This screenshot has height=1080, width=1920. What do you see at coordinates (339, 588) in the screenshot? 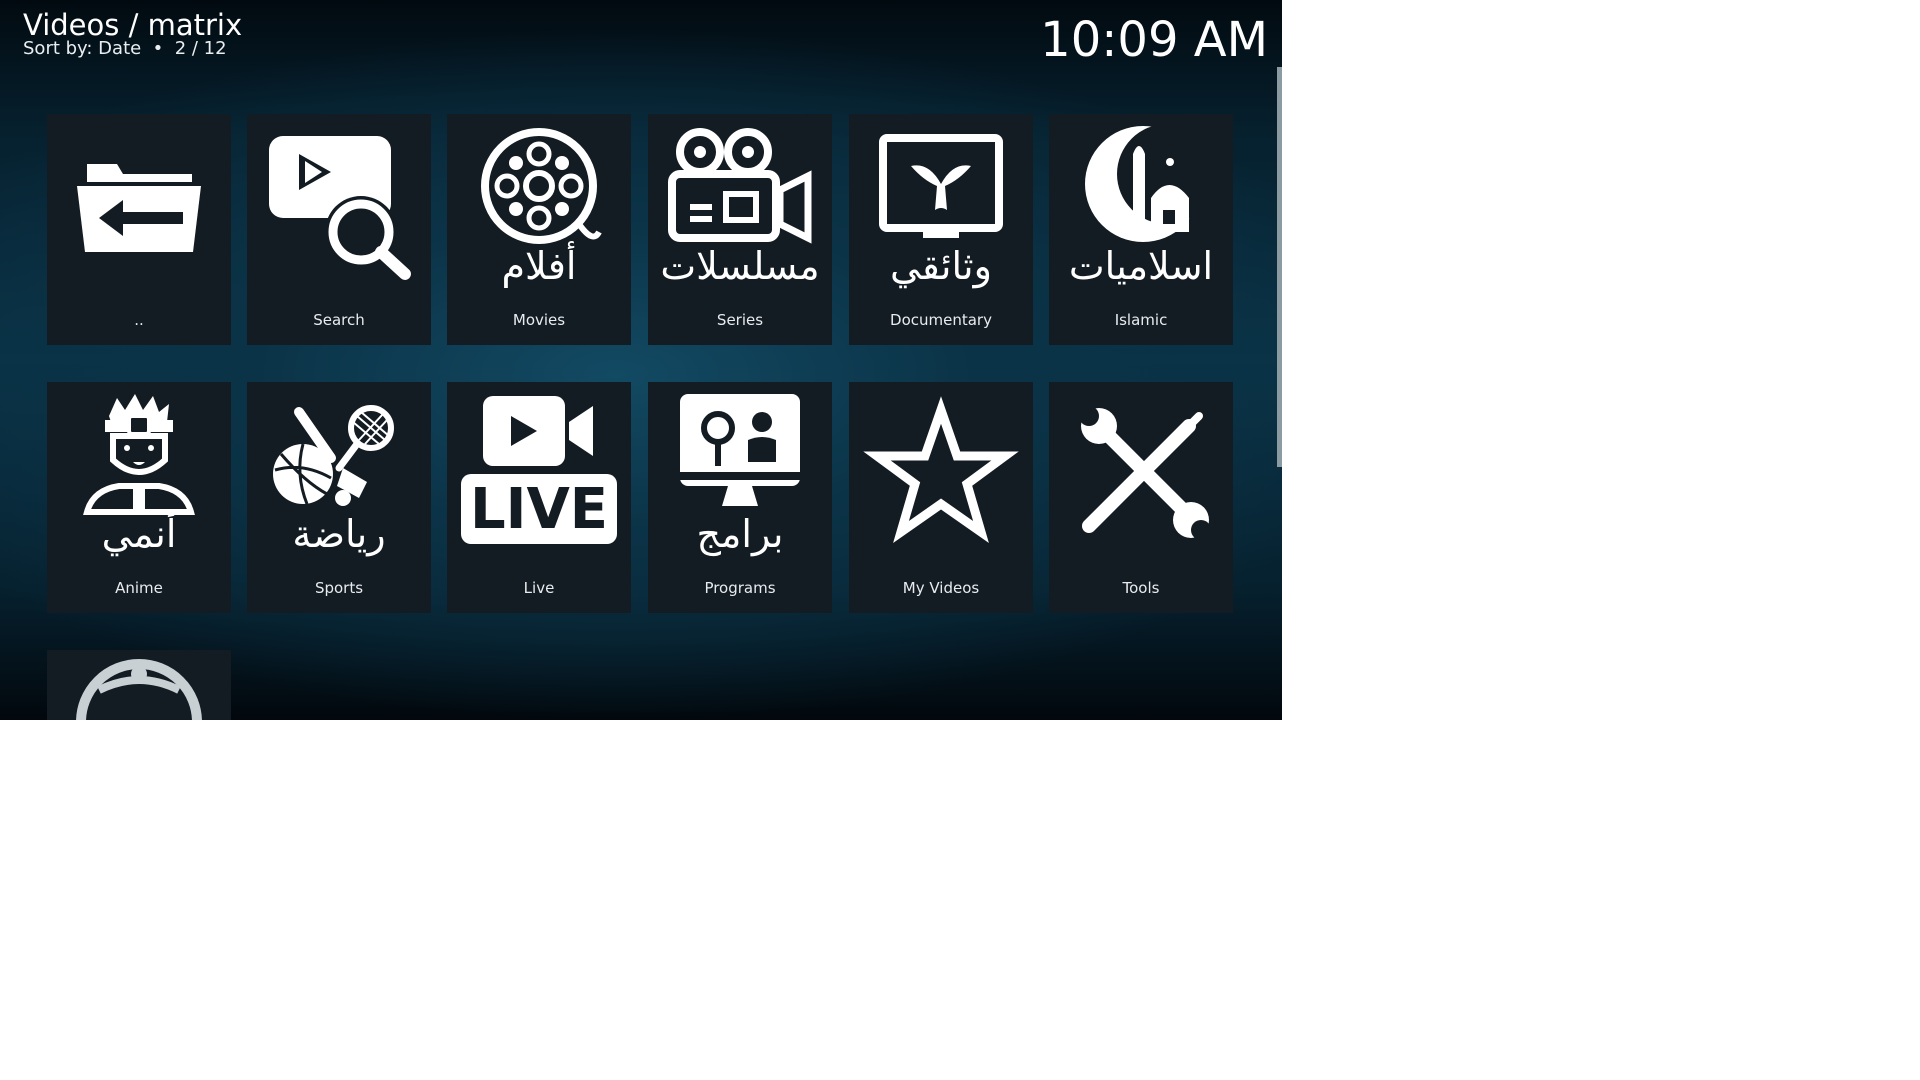
I see `tile-label: Sports` at bounding box center [339, 588].